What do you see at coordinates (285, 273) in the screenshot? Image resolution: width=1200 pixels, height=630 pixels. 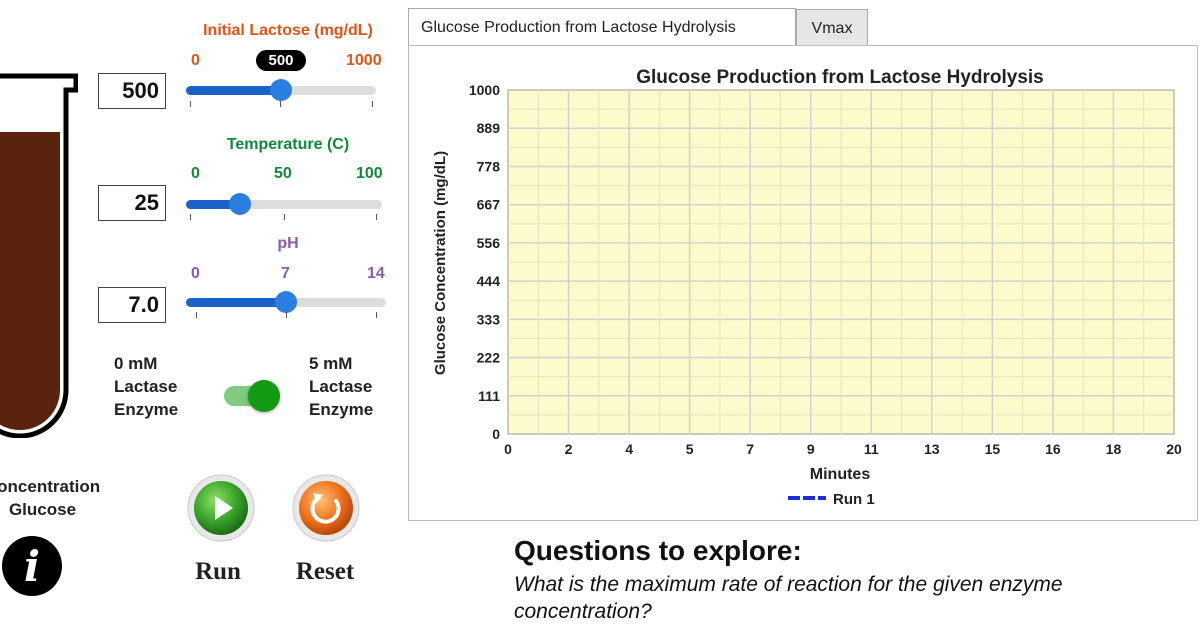 I see `ph-mid-label: 7` at bounding box center [285, 273].